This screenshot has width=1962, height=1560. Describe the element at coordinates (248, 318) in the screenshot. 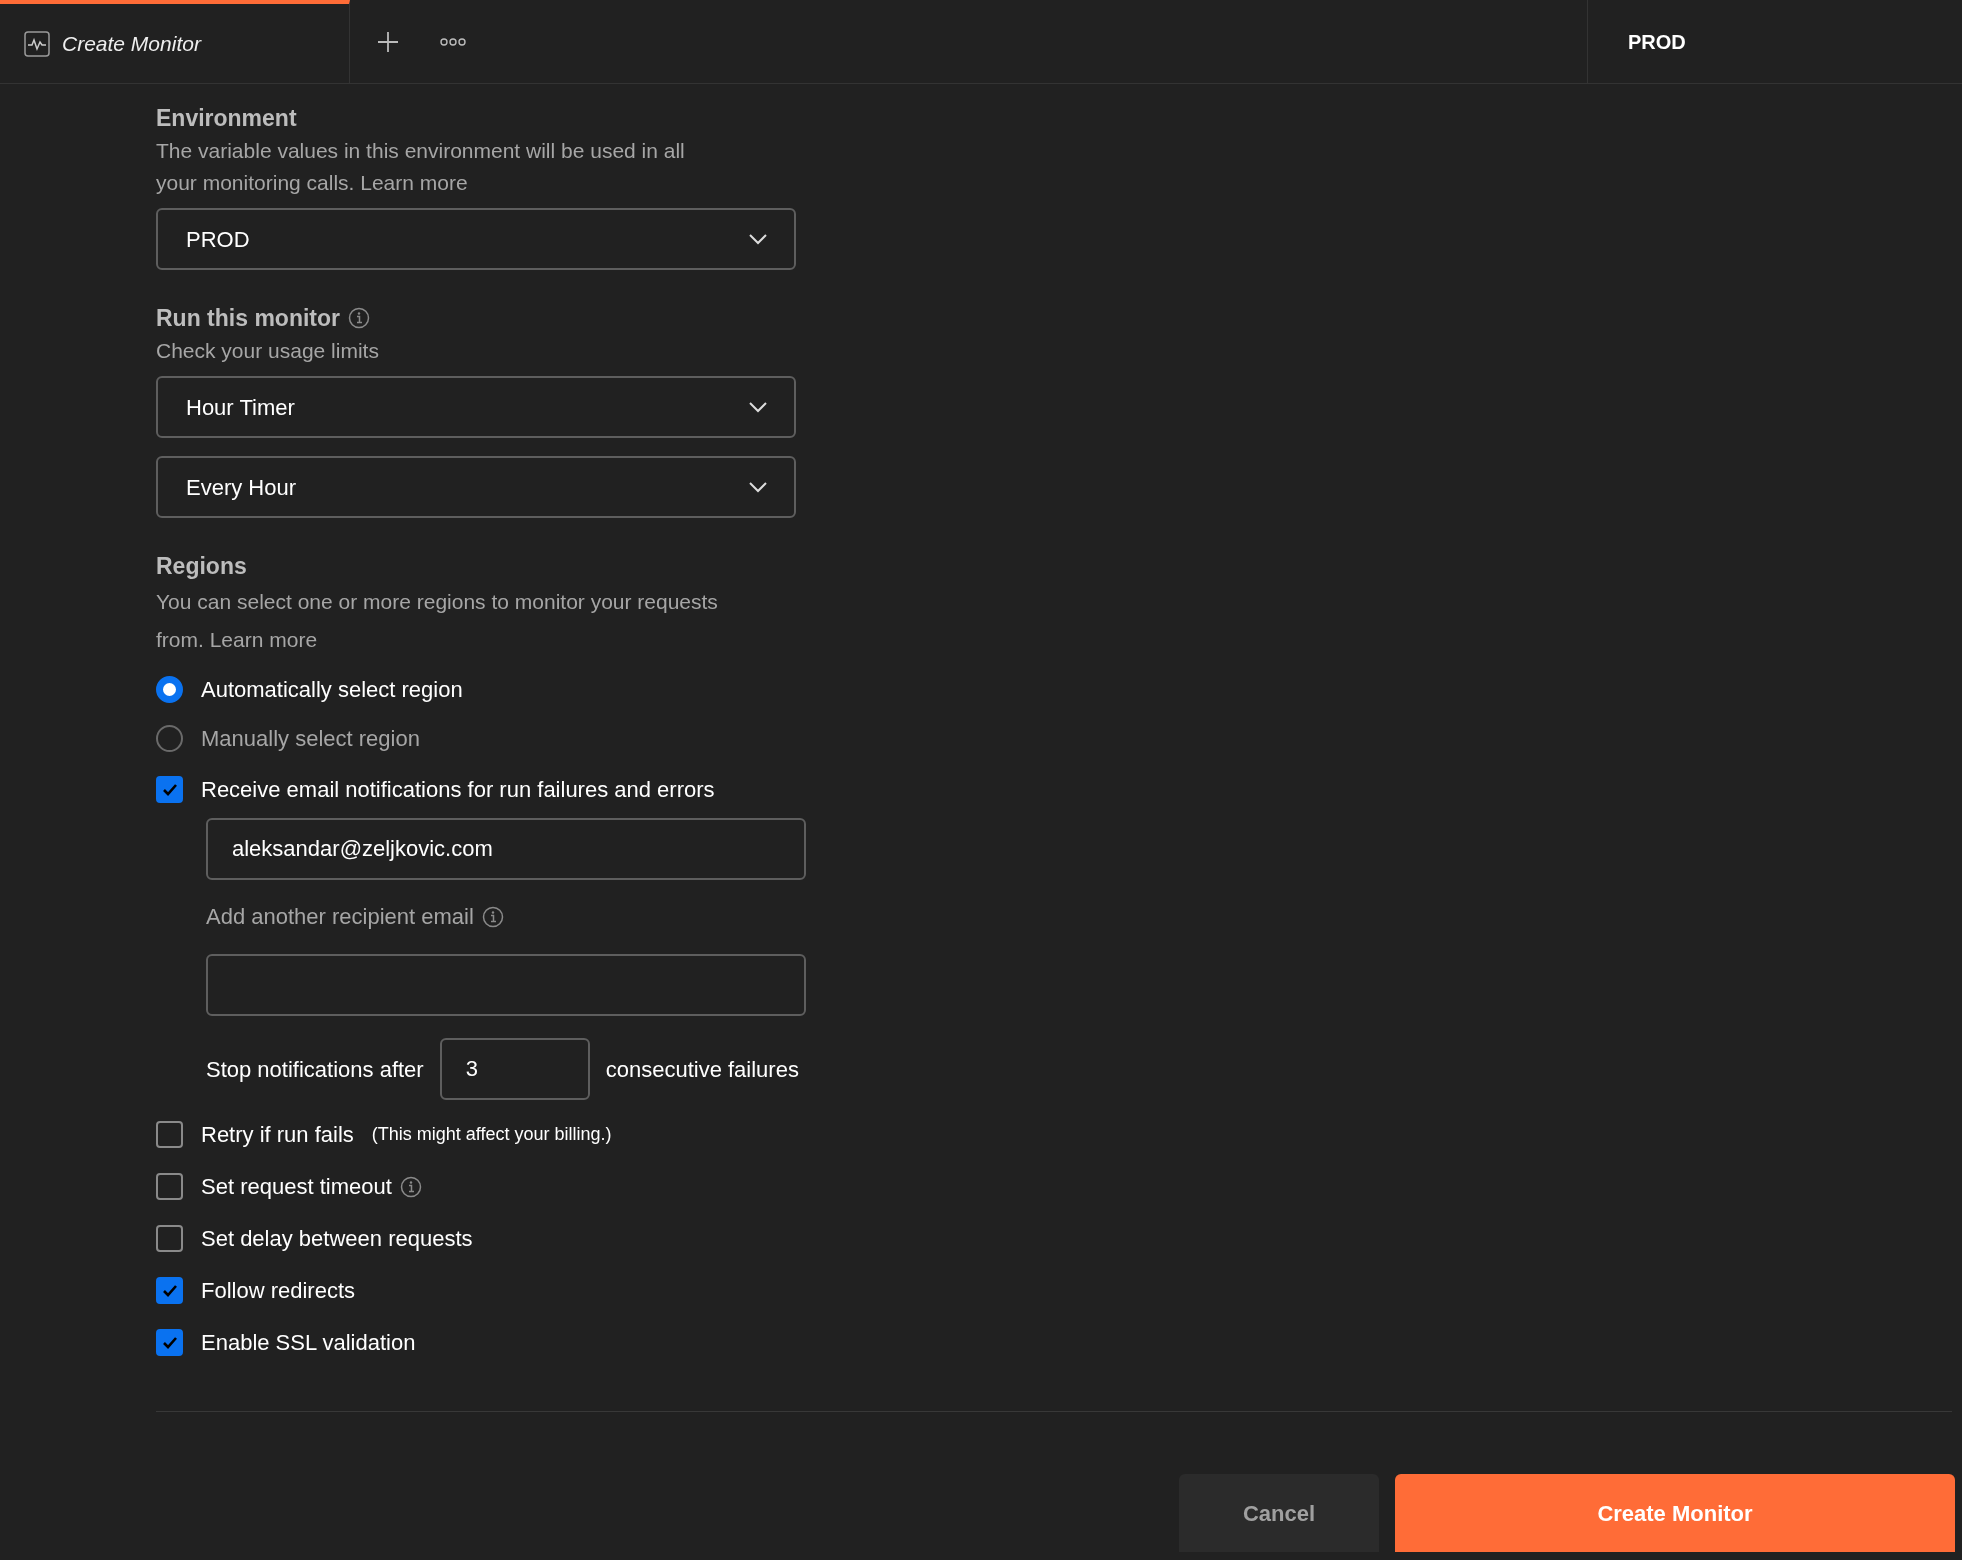

I see `section-title: Run this monitor` at that location.